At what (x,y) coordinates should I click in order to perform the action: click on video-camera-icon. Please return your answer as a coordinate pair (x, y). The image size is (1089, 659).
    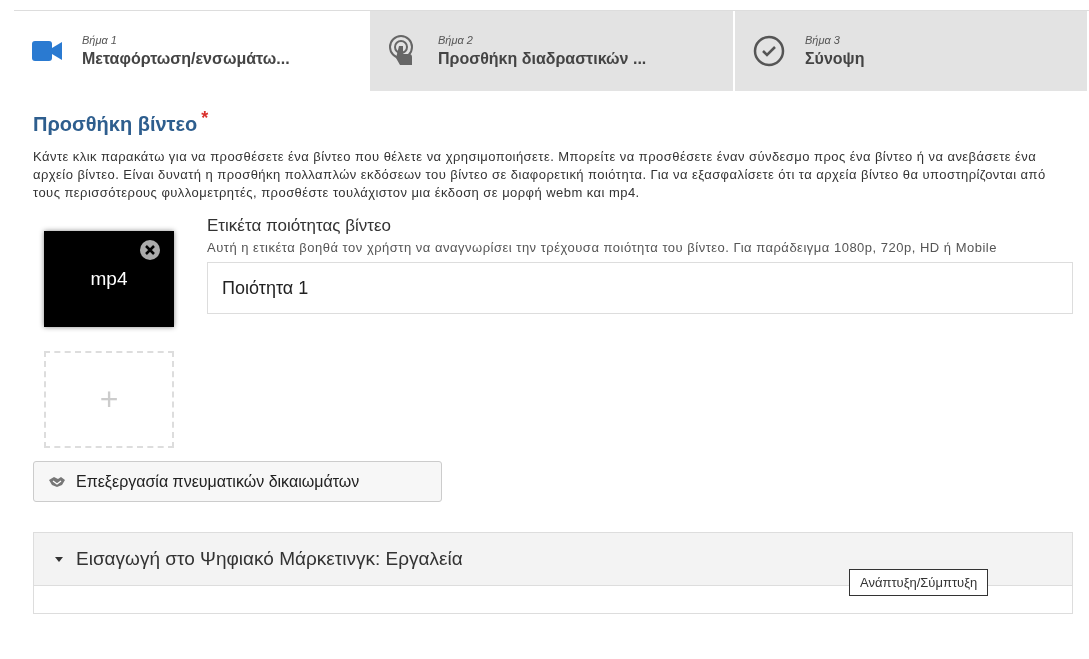
    Looking at the image, I should click on (47, 51).